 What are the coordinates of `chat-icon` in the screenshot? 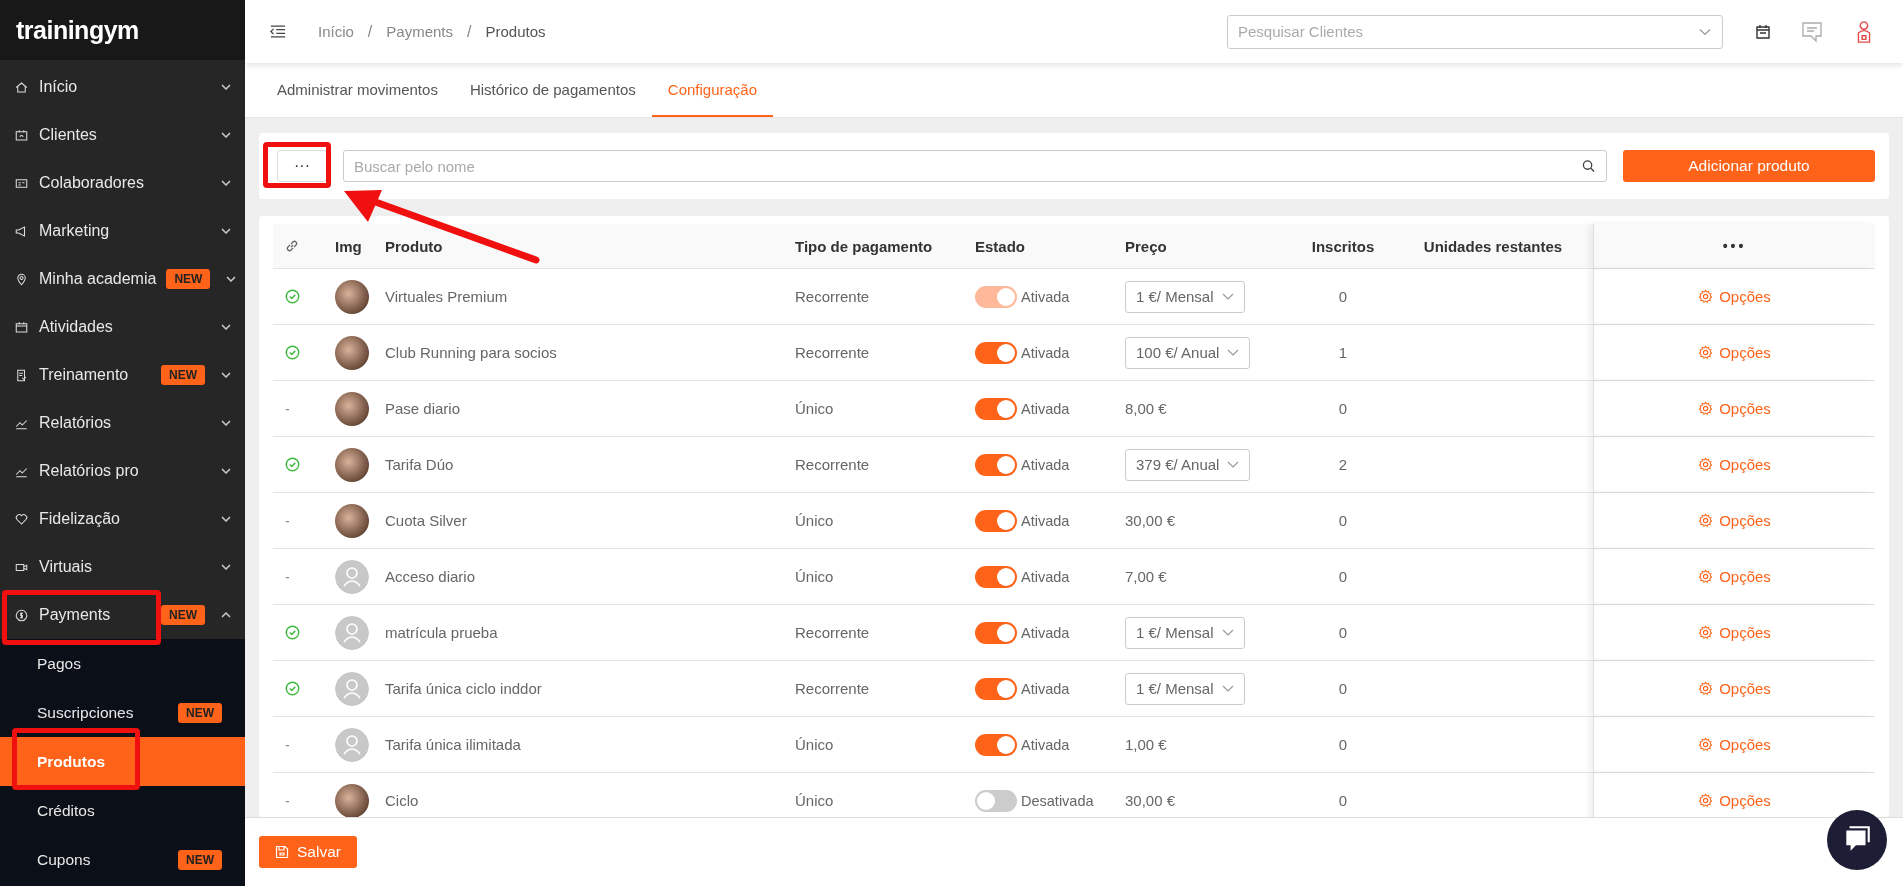 It's located at (1812, 31).